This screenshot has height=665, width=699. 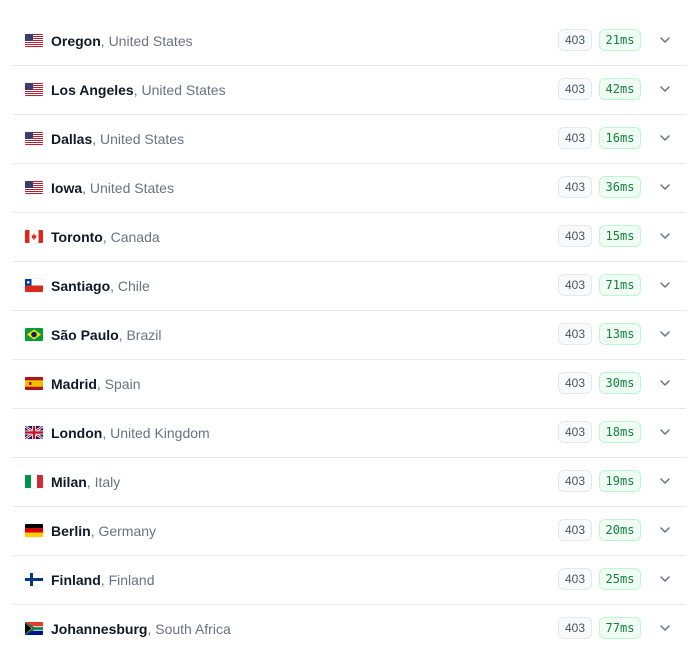 I want to click on city-name: Iowa, so click(x=67, y=188).